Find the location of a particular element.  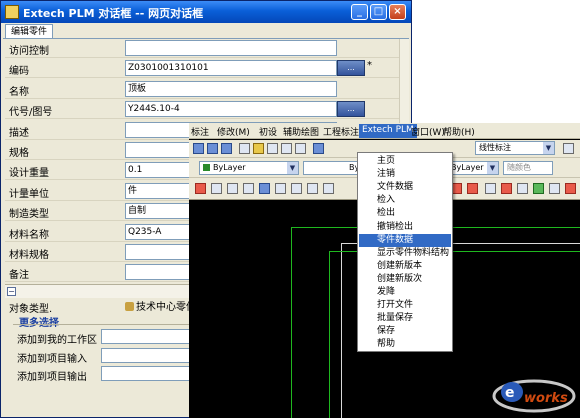

zoom-window-icon is located at coordinates (212, 148).